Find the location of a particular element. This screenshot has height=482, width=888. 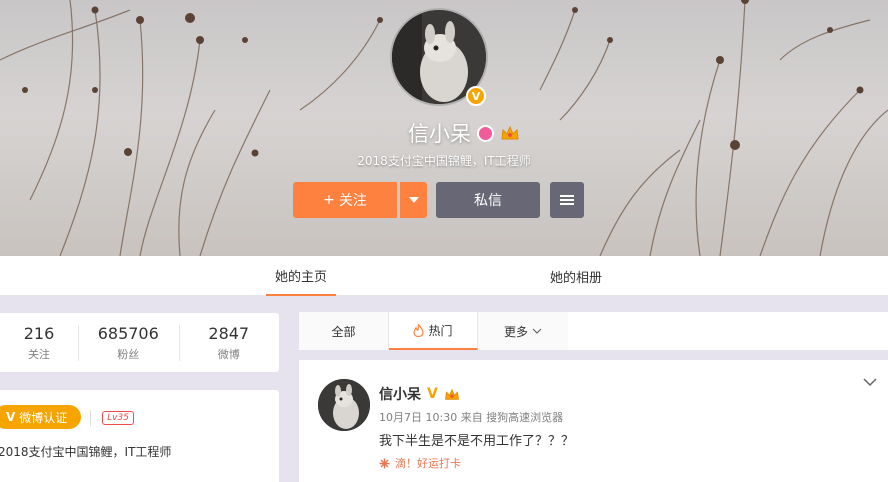

verification-badge: V 微博认证 is located at coordinates (40, 417).